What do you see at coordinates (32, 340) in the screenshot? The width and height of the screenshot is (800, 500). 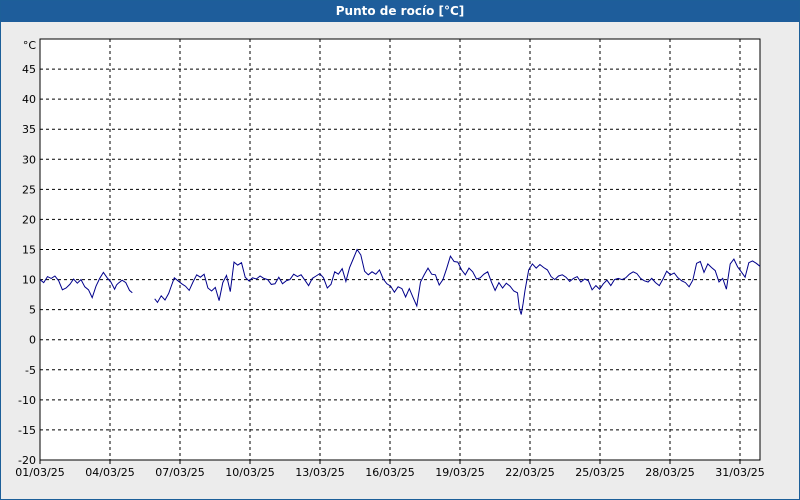 I see `y-tick-label: 0` at bounding box center [32, 340].